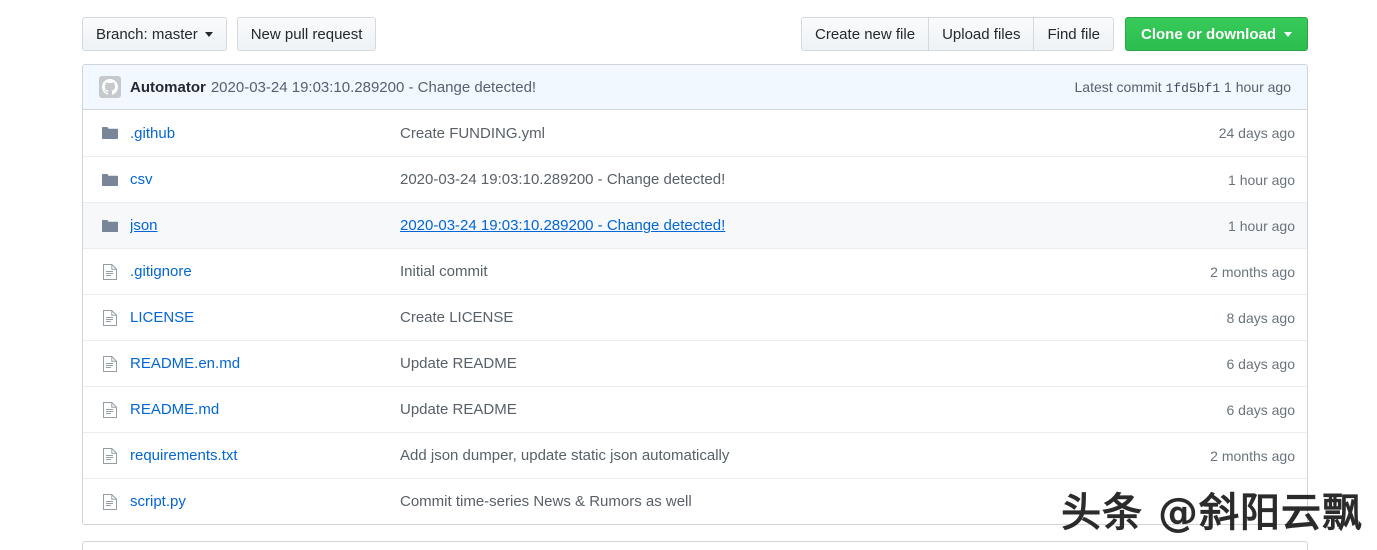  Describe the element at coordinates (265, 225) in the screenshot. I see `file-name-cell: json` at that location.